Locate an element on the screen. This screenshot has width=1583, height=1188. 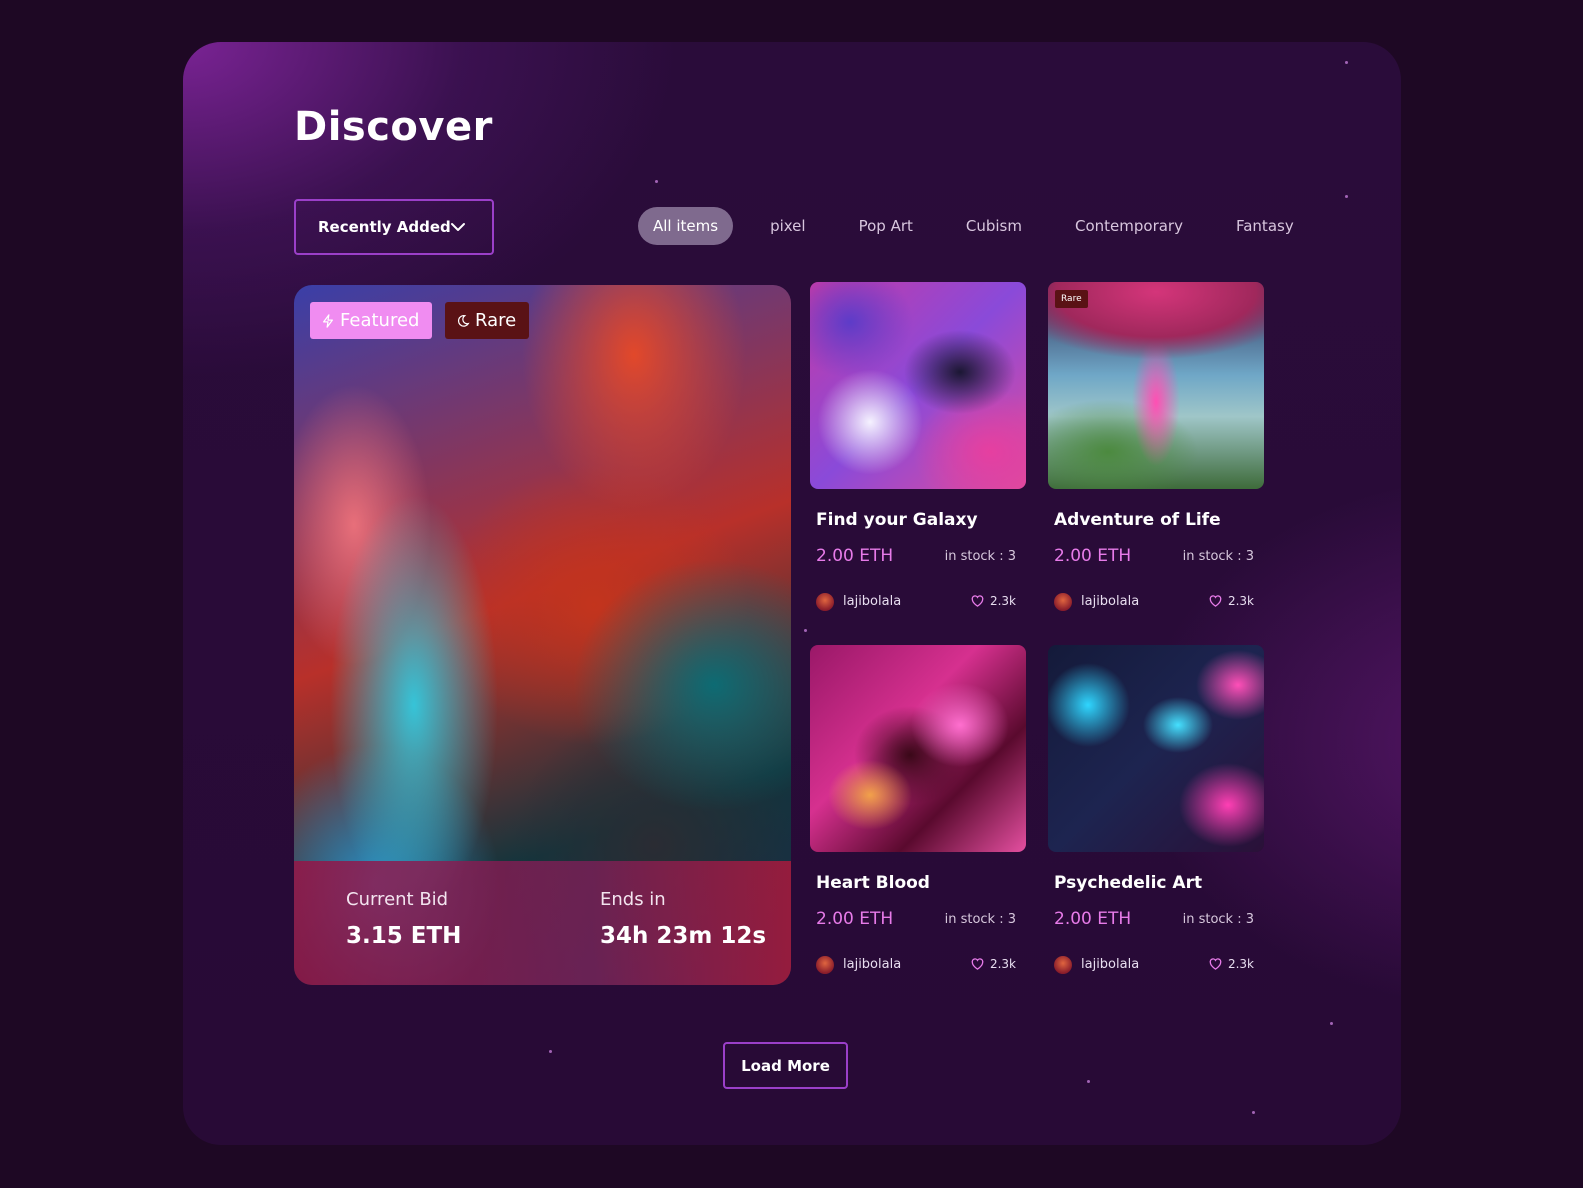
tab-all-items: All items is located at coordinates (686, 226).